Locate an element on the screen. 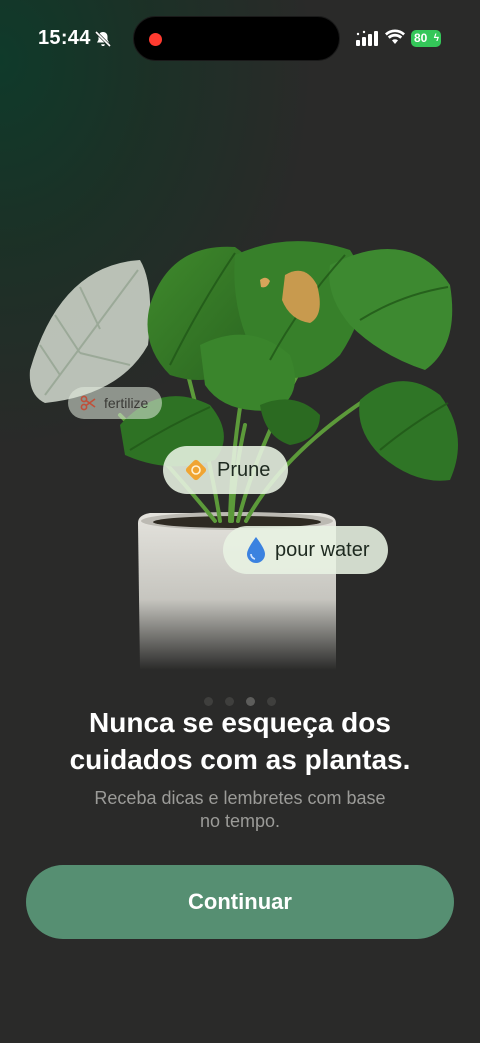 The image size is (480, 1043). clock: 15:44 is located at coordinates (64, 38).